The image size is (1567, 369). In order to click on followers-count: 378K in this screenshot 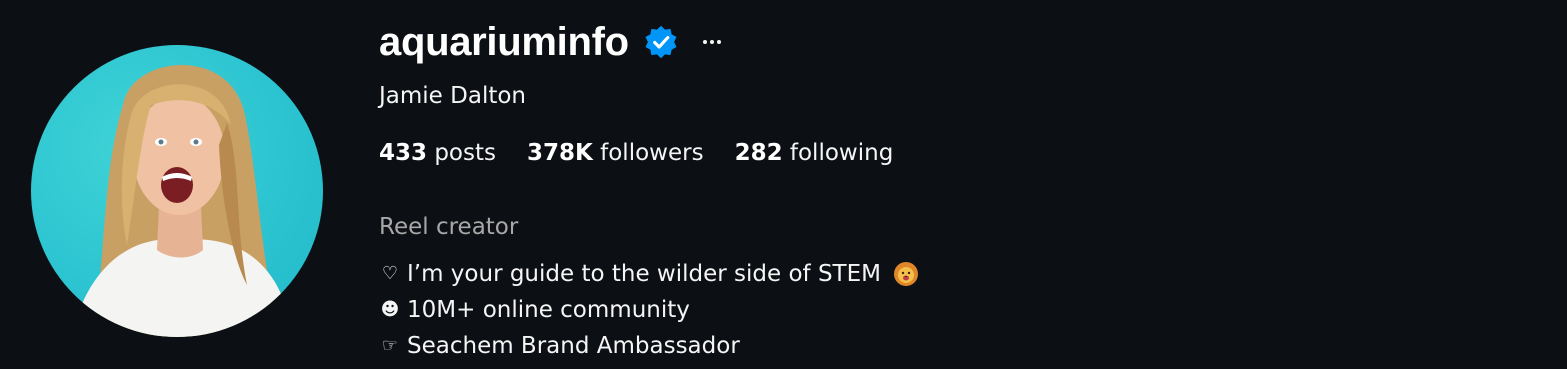, I will do `click(559, 153)`.